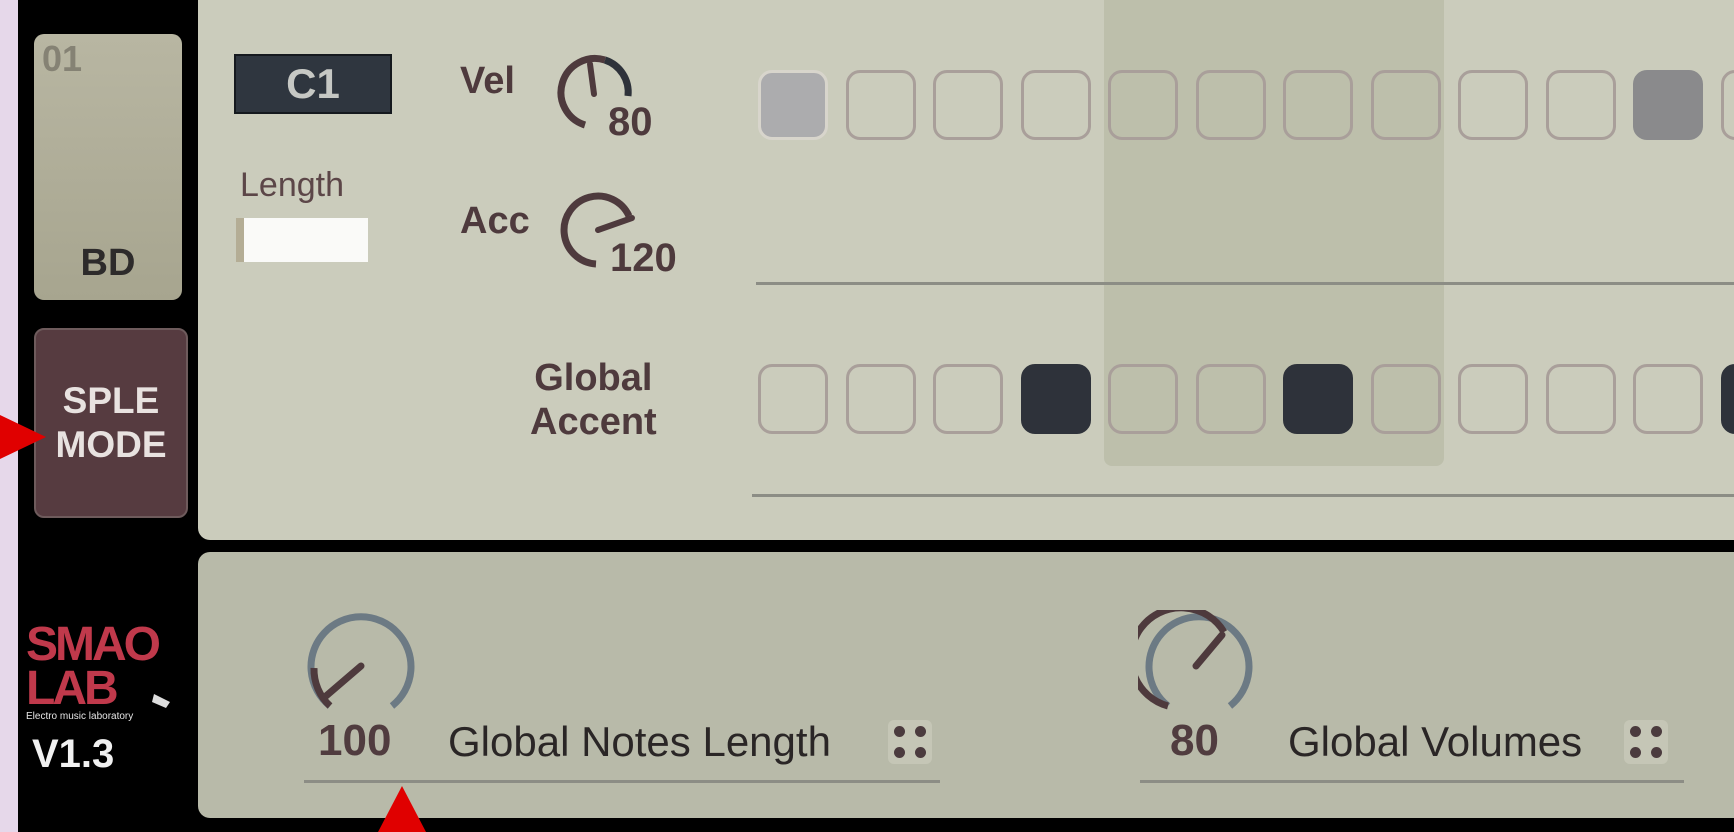 This screenshot has width=1734, height=832. Describe the element at coordinates (360, 665) in the screenshot. I see `global-notes-length-knob` at that location.